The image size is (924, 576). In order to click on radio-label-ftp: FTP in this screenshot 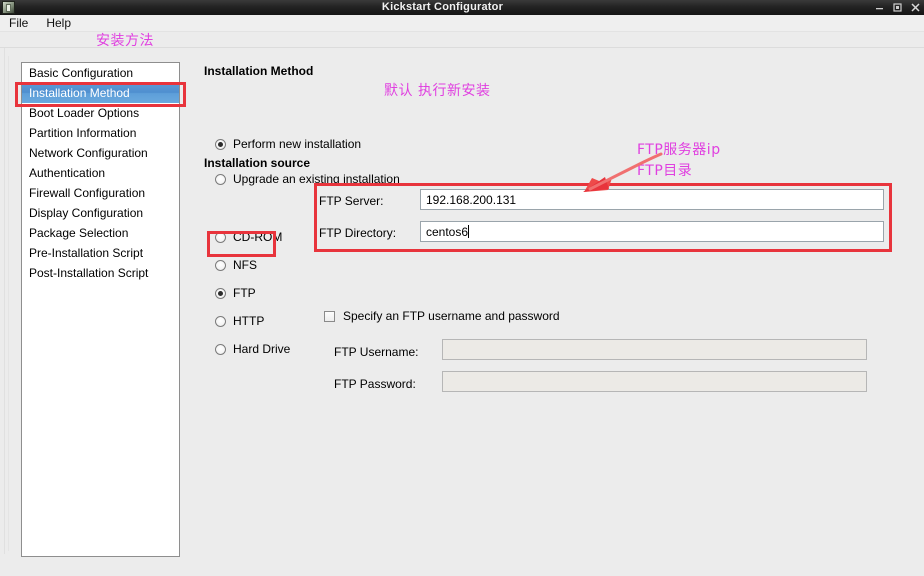, I will do `click(244, 293)`.